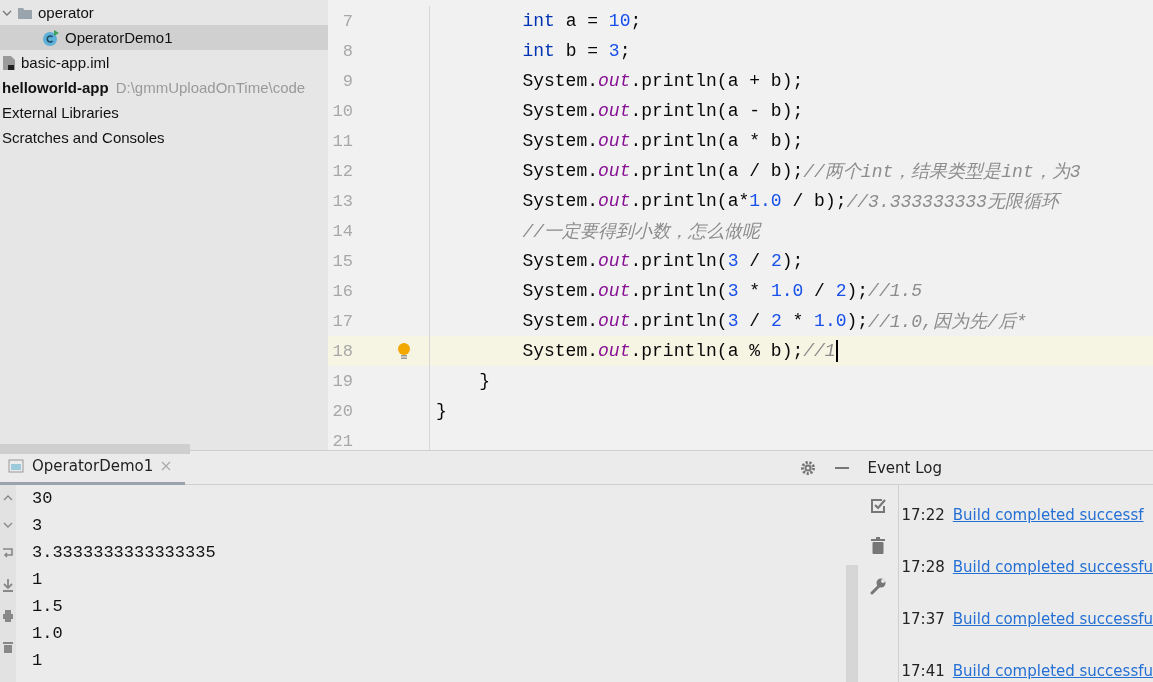 This screenshot has width=1153, height=682. Describe the element at coordinates (877, 586) in the screenshot. I see `wrench-icon` at that location.